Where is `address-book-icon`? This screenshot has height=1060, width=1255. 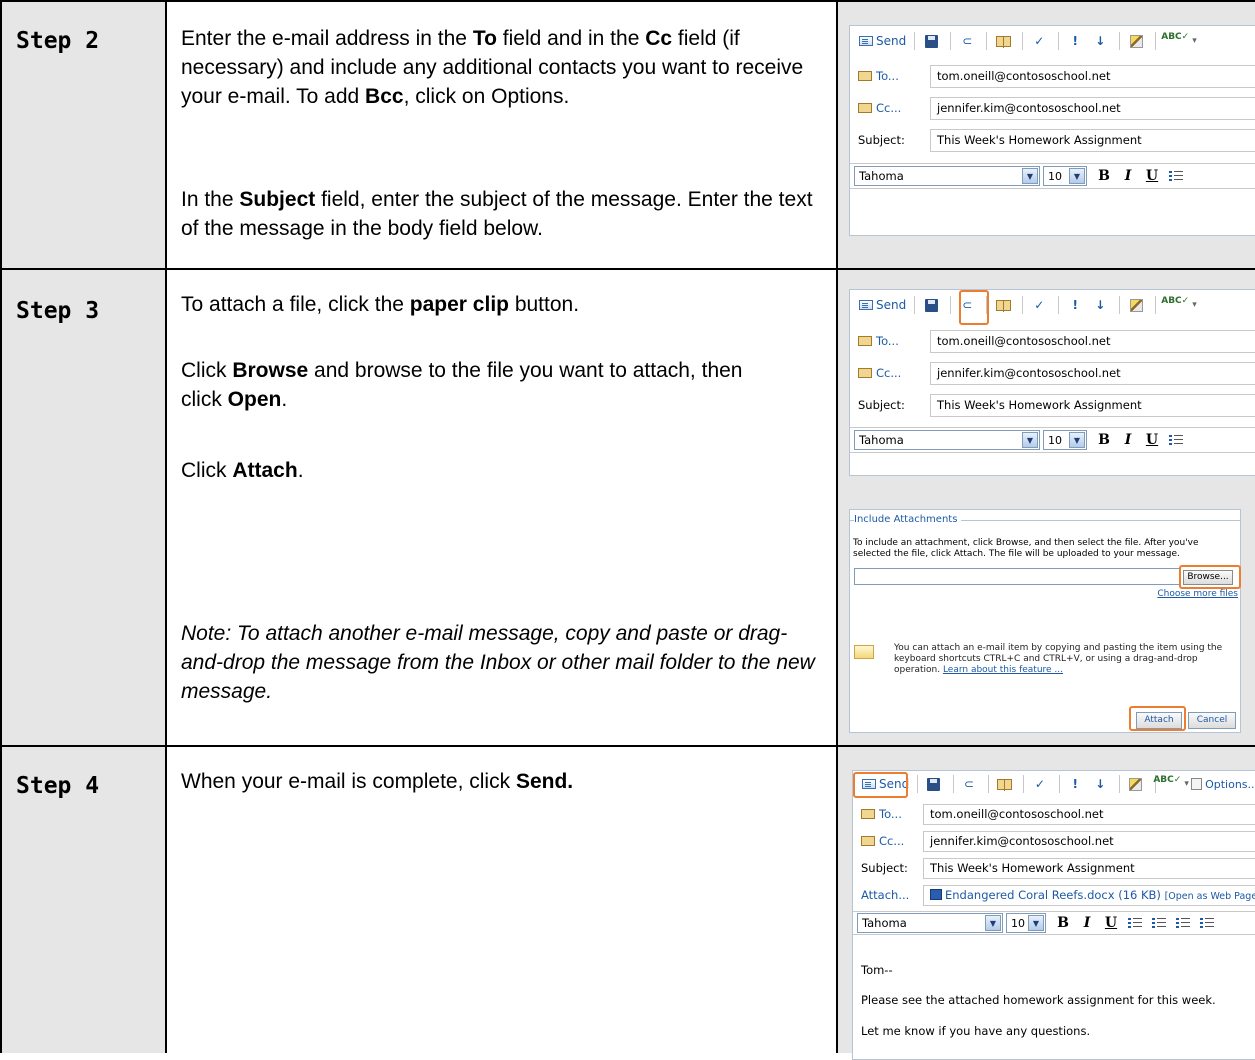
address-book-icon is located at coordinates (865, 373).